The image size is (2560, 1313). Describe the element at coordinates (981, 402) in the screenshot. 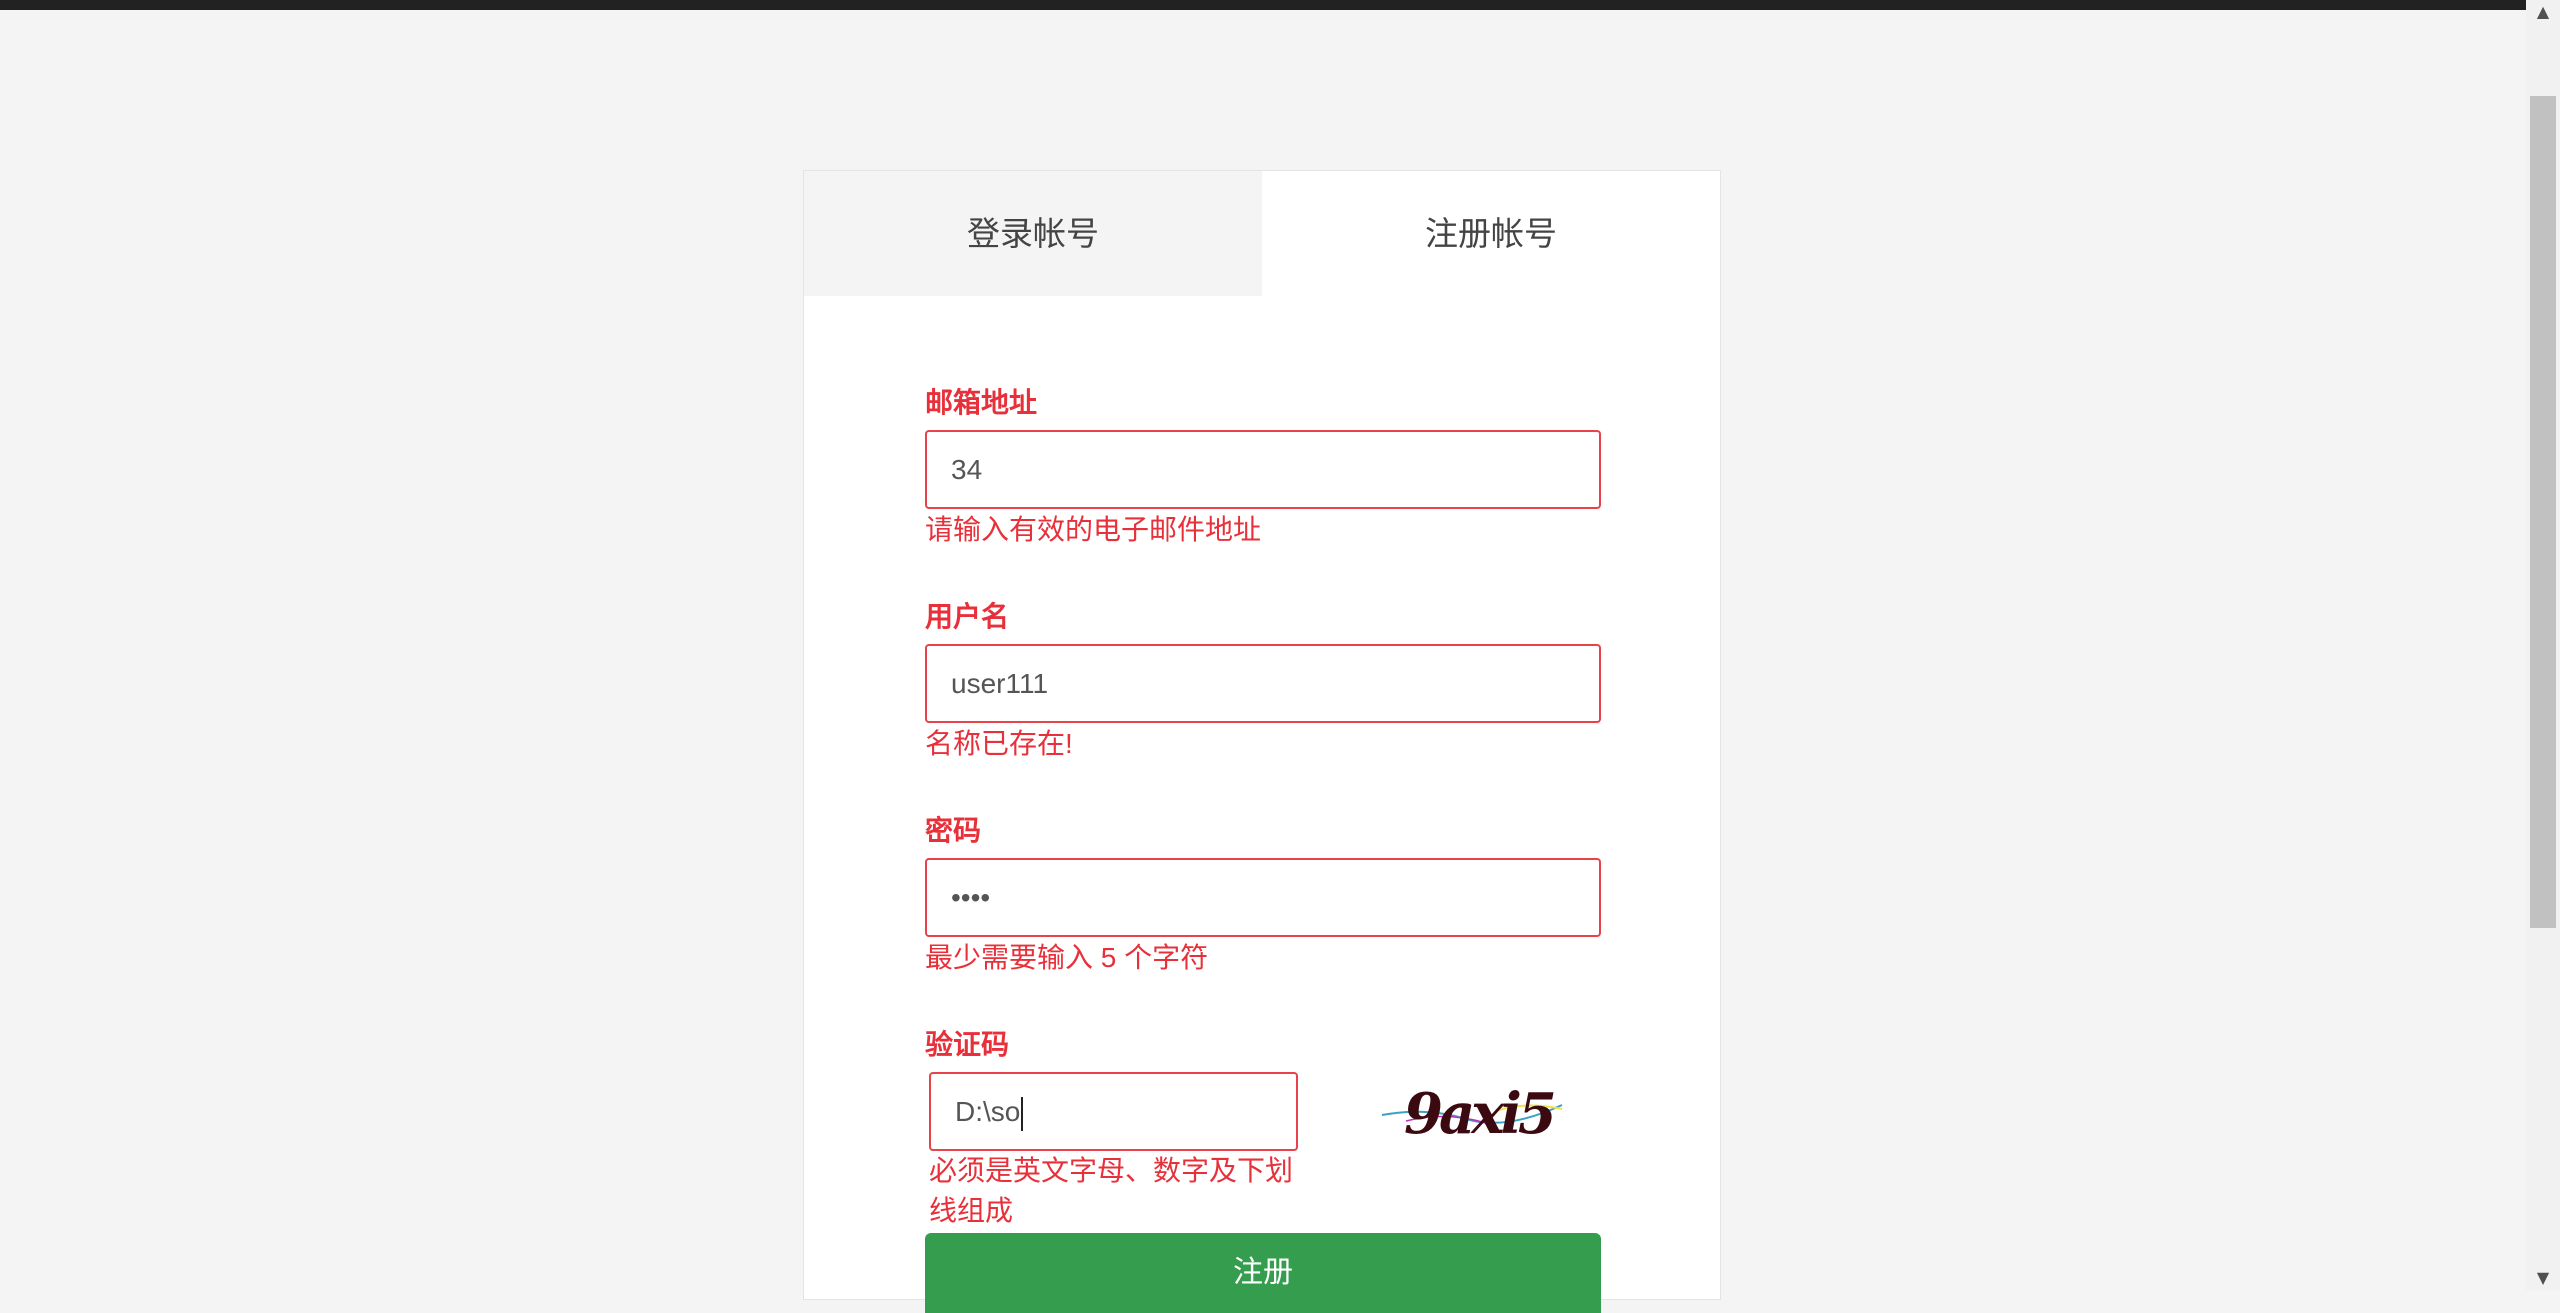

I see `email-label: 邮箱地址` at that location.